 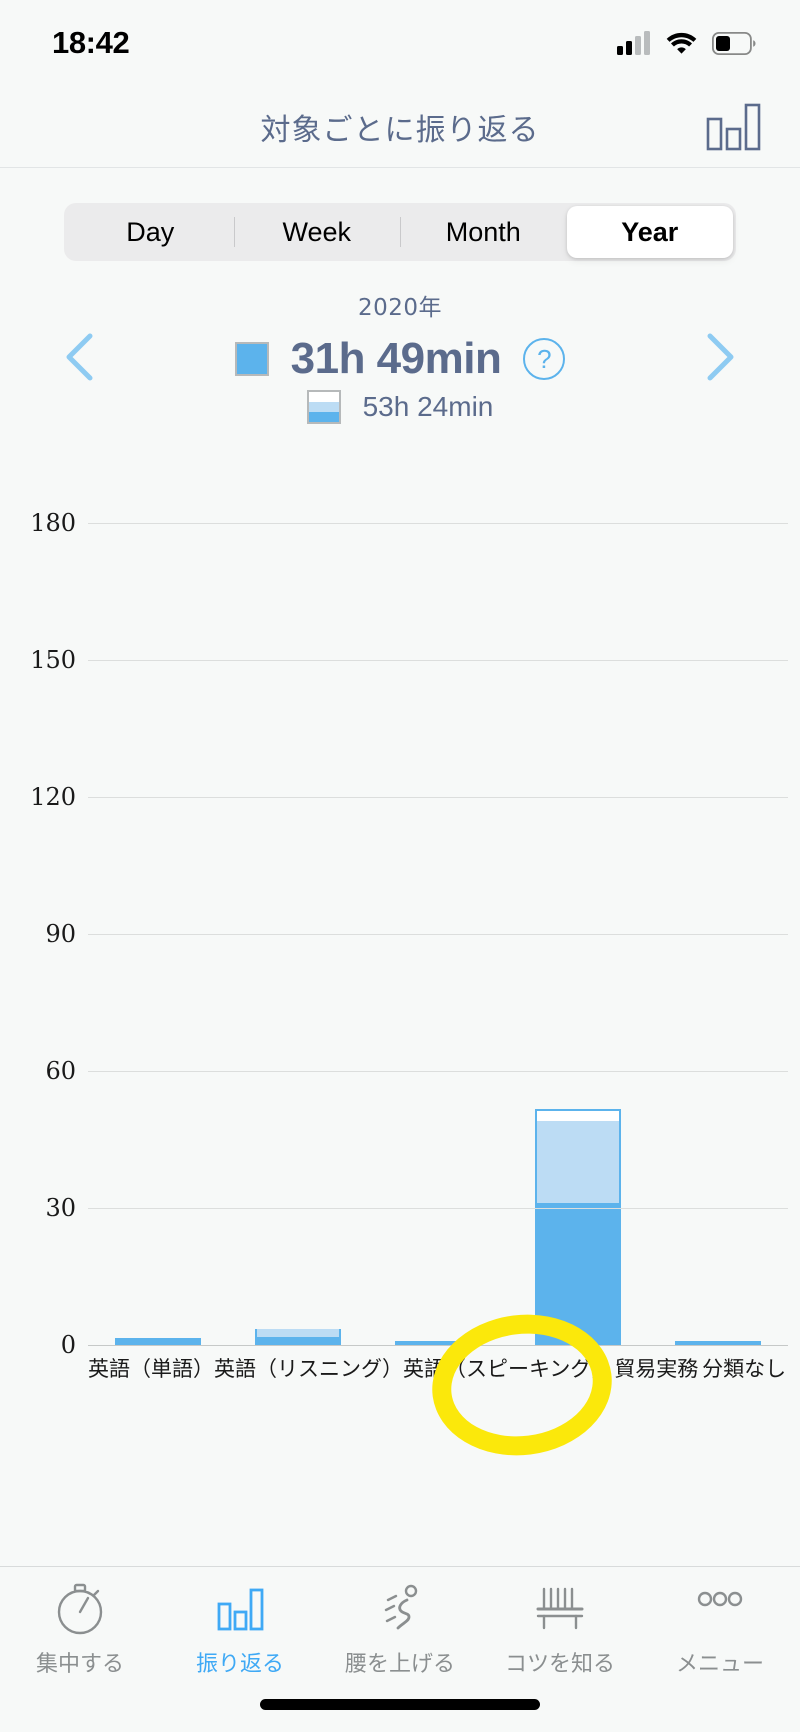 What do you see at coordinates (60, 1071) in the screenshot?
I see `y-axis-tick: 60` at bounding box center [60, 1071].